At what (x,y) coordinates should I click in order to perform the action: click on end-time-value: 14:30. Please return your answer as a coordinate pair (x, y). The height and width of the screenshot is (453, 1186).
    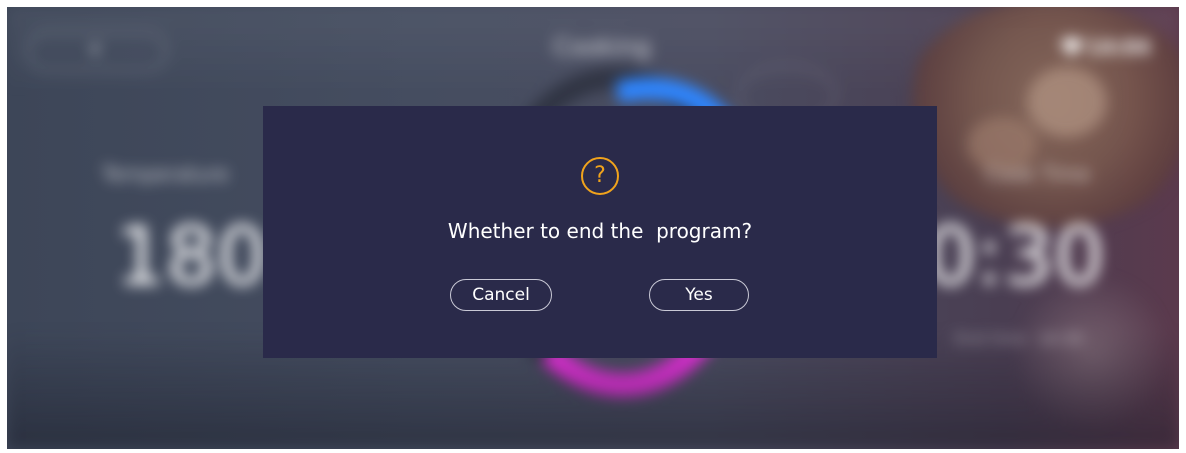
    Looking at the image, I should click on (1060, 338).